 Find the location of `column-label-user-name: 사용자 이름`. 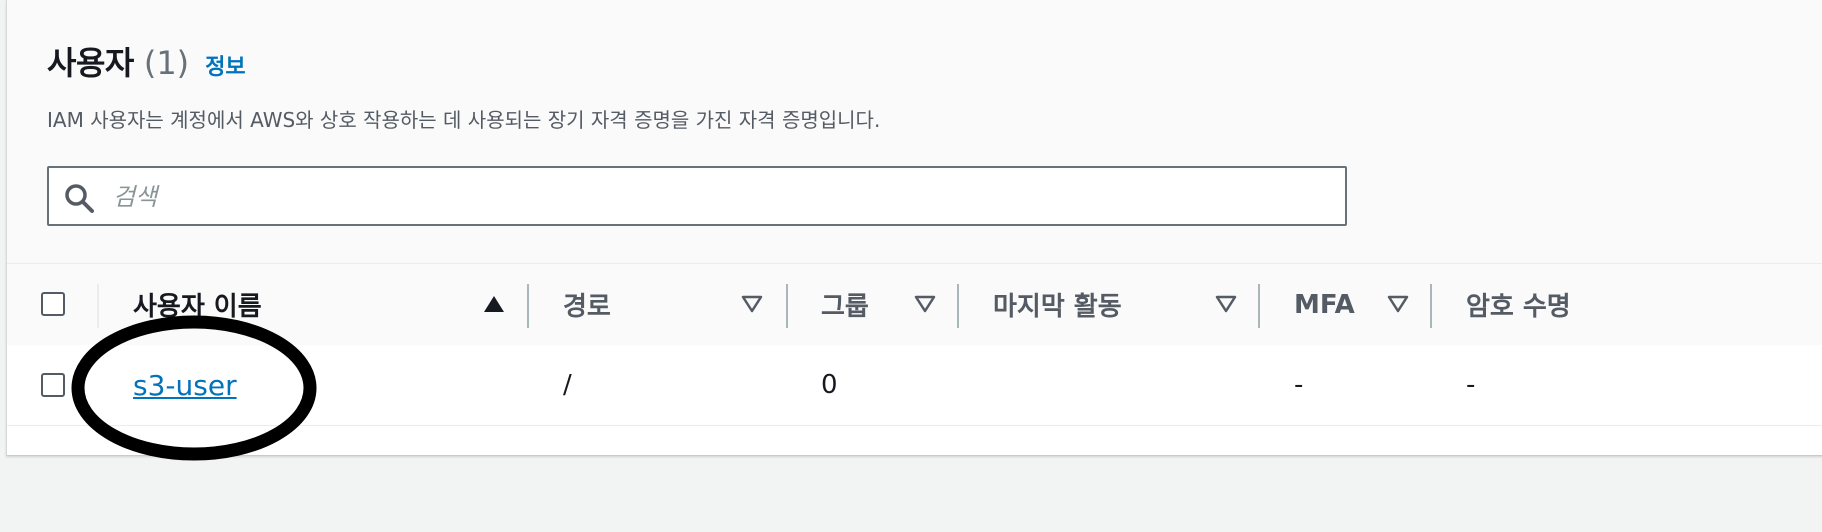

column-label-user-name: 사용자 이름 is located at coordinates (197, 307).